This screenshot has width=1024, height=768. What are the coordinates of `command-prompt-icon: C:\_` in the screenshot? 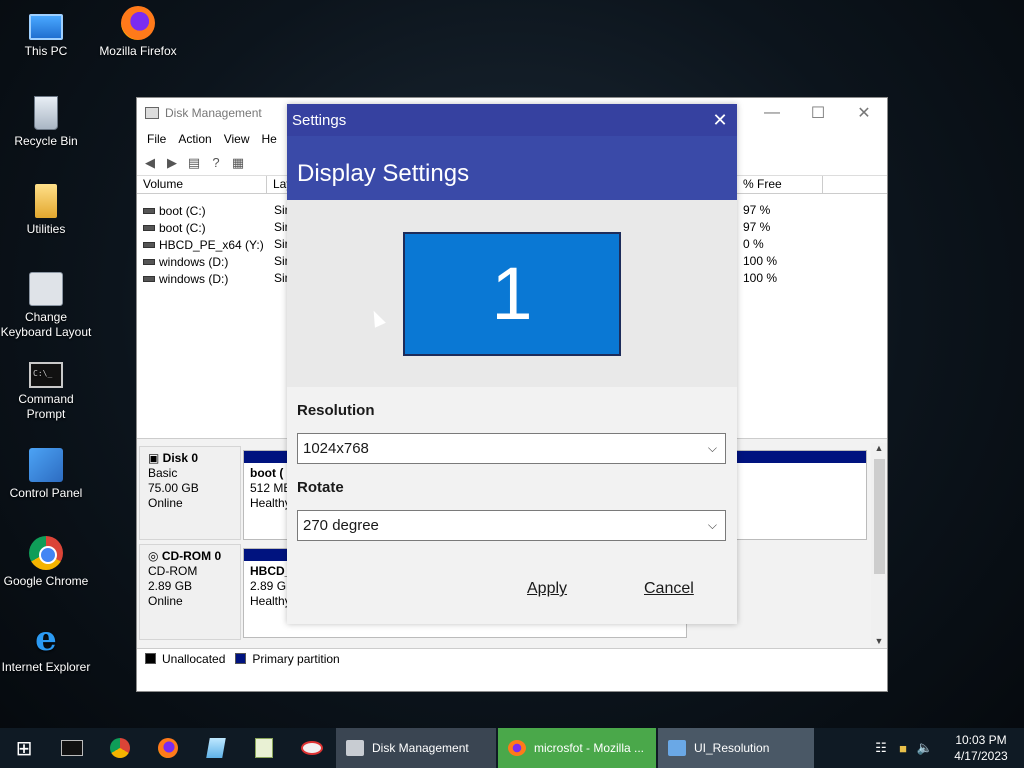 It's located at (46, 375).